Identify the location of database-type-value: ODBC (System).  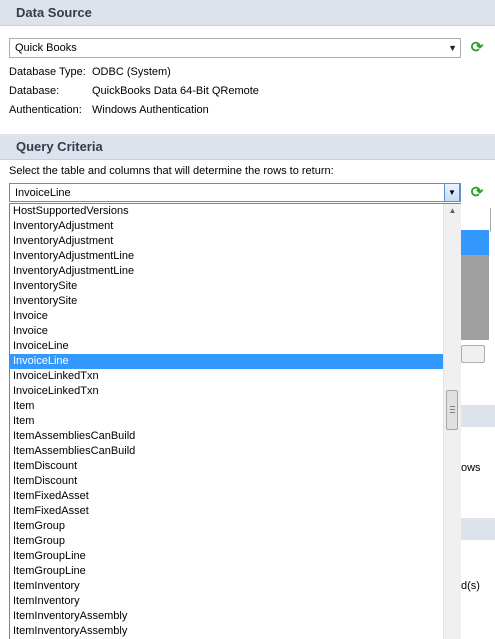
(131, 72).